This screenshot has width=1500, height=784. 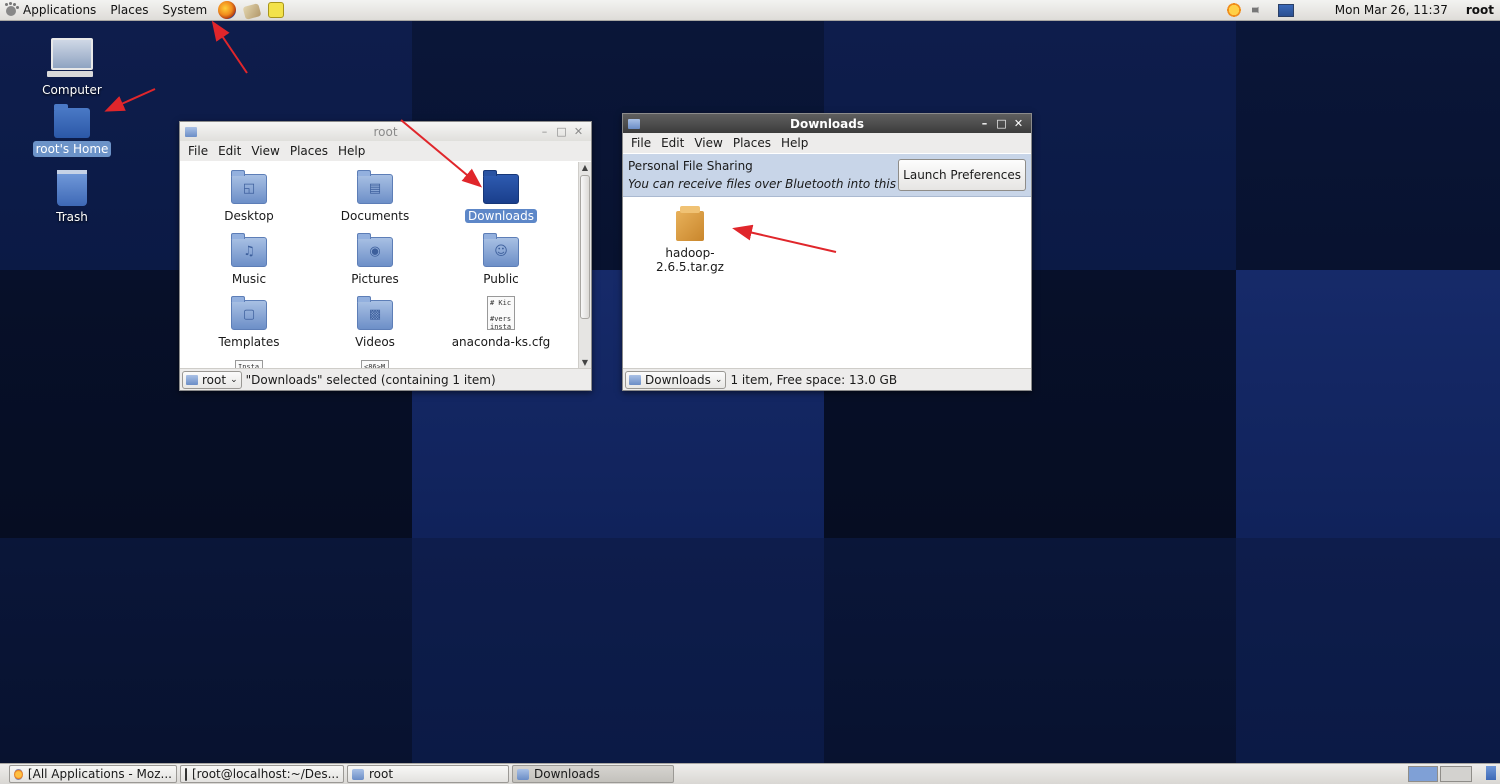 I want to click on trash-icon, so click(x=72, y=188).